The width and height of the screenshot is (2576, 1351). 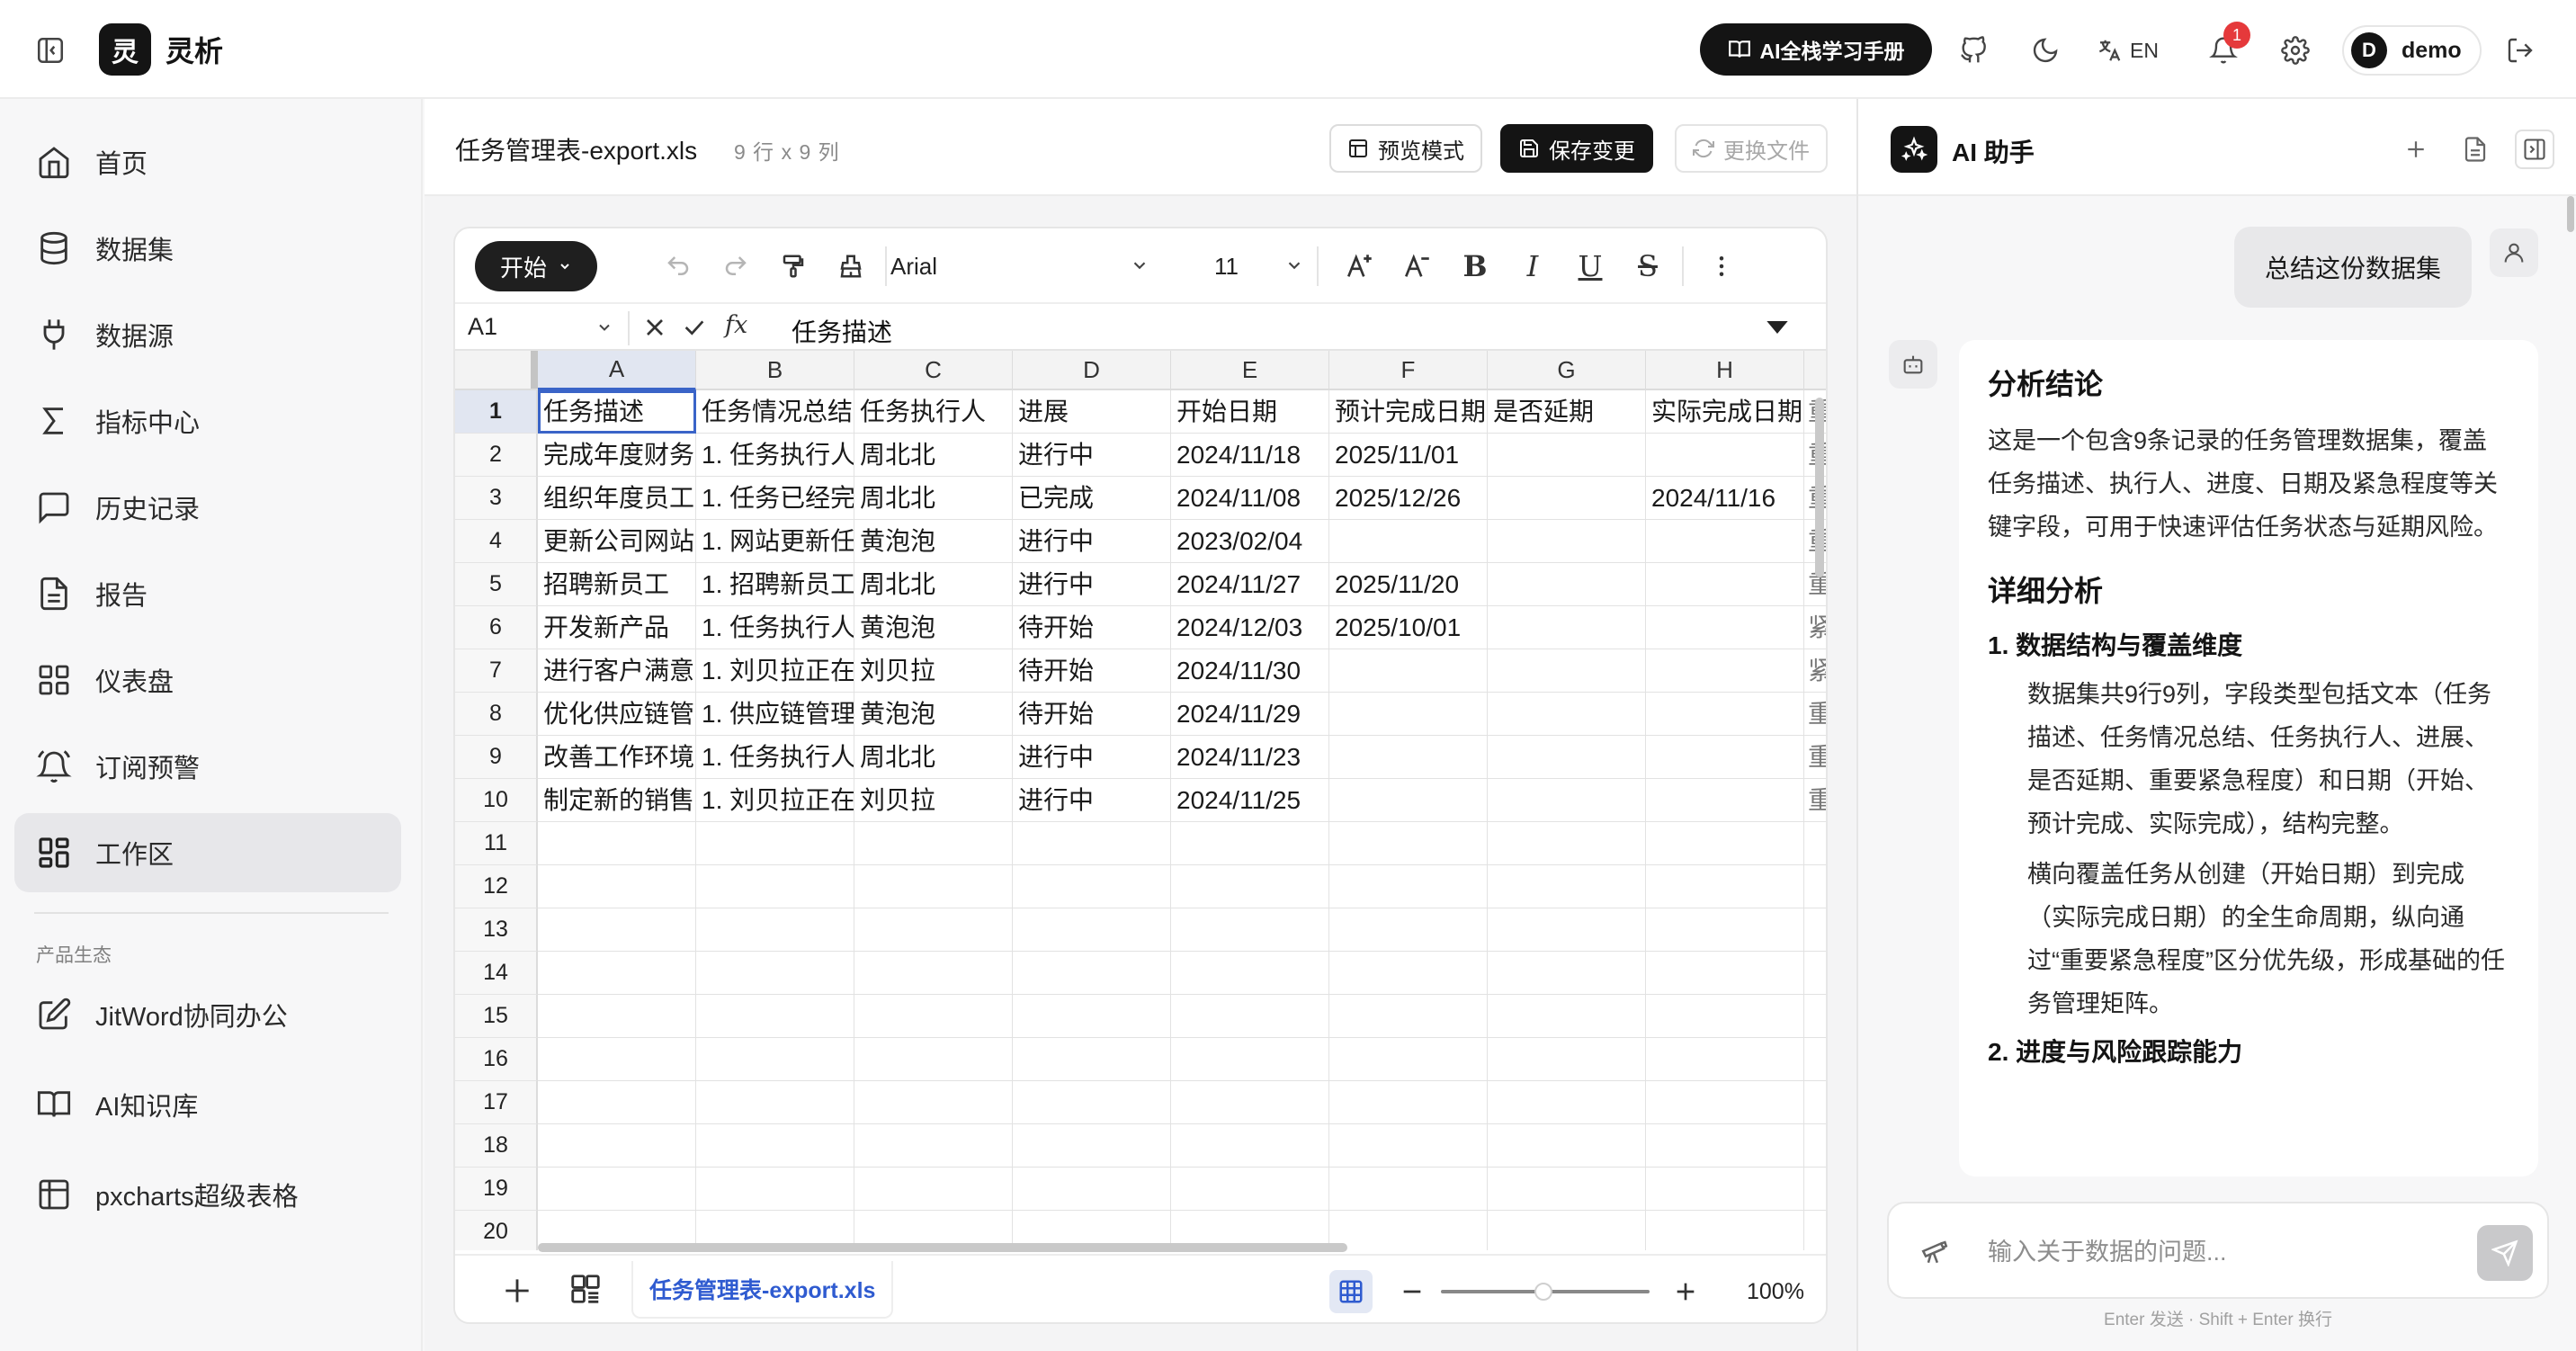 What do you see at coordinates (1532, 266) in the screenshot?
I see `italic-button: I` at bounding box center [1532, 266].